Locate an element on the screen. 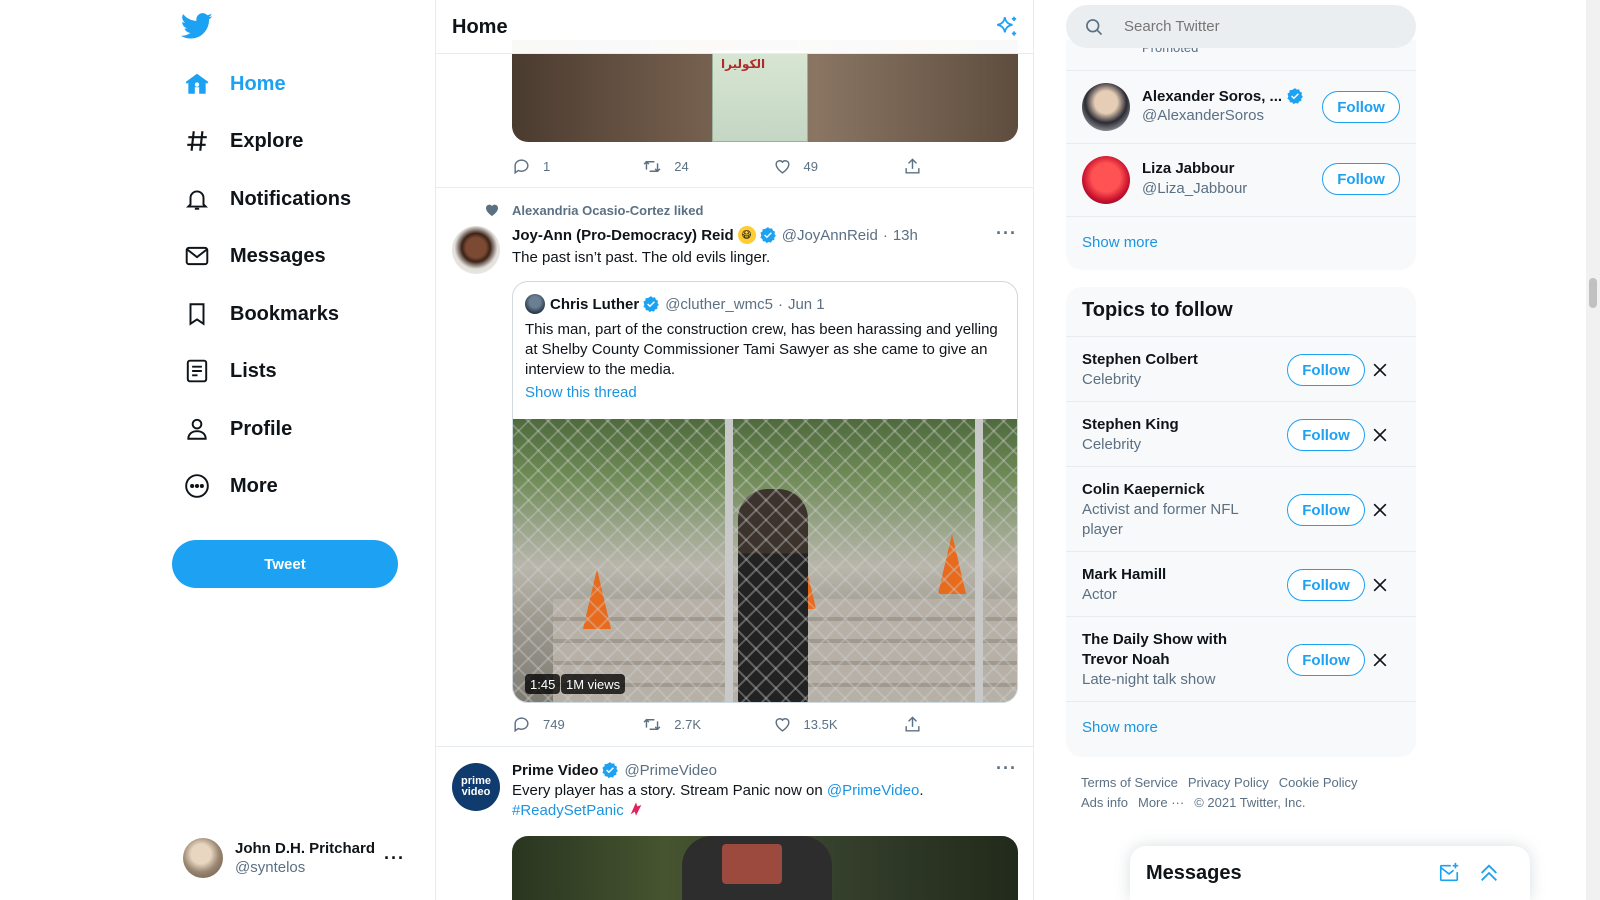 This screenshot has width=1600, height=900. media-scene-patch is located at coordinates (752, 864).